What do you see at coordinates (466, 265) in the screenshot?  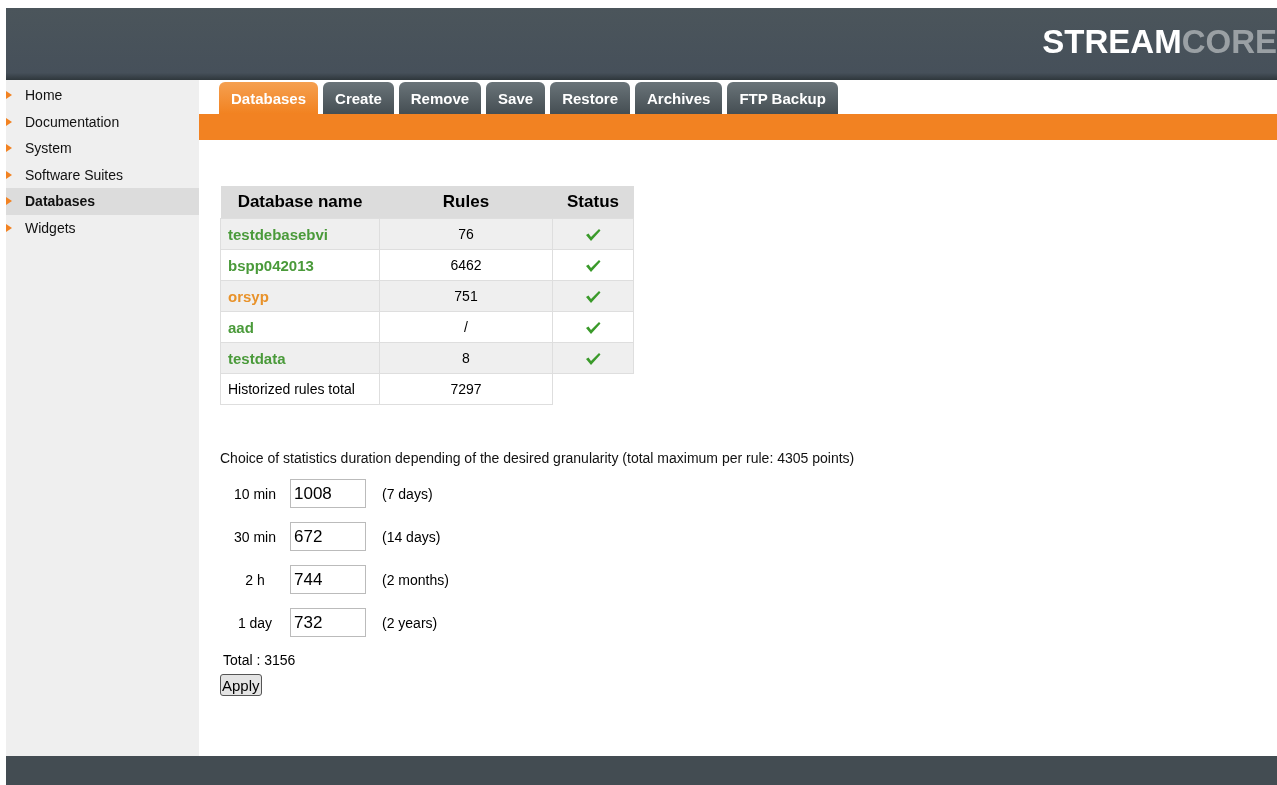 I see `table-cell: 6462` at bounding box center [466, 265].